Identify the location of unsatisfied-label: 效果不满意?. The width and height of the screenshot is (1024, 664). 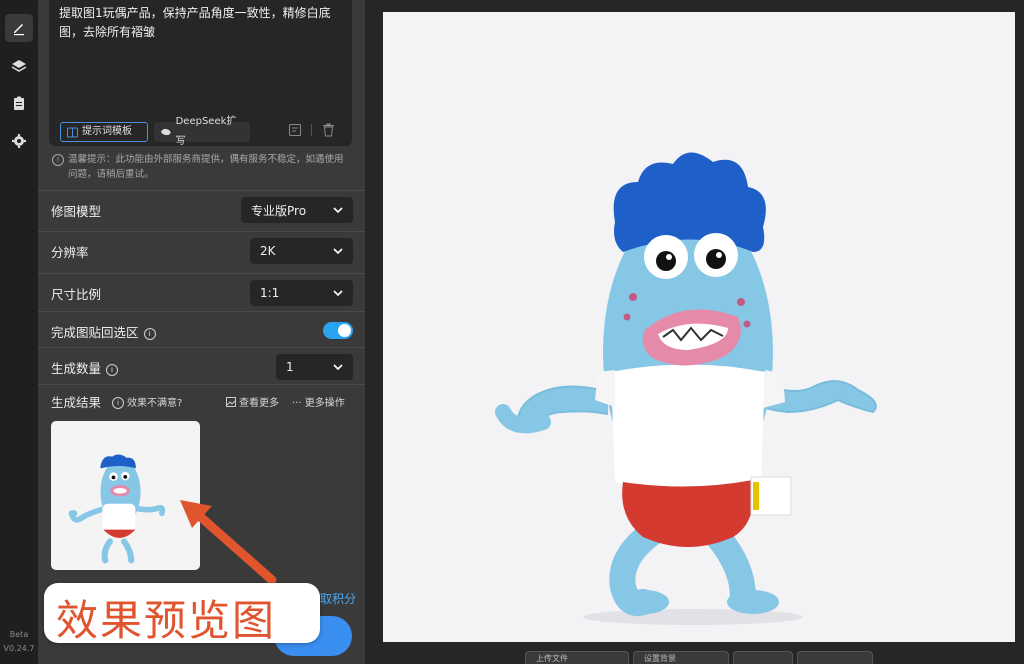
(155, 403).